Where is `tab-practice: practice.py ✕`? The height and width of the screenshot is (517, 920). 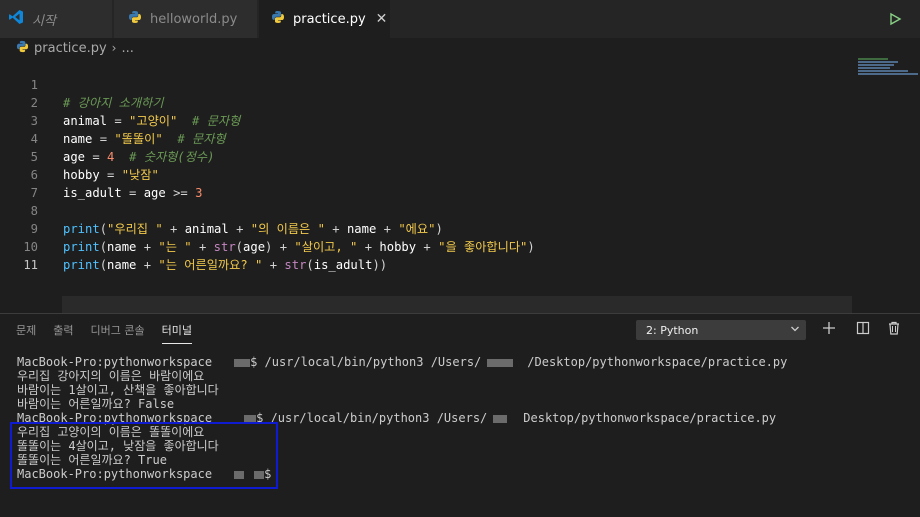
tab-practice: practice.py ✕ is located at coordinates (324, 19).